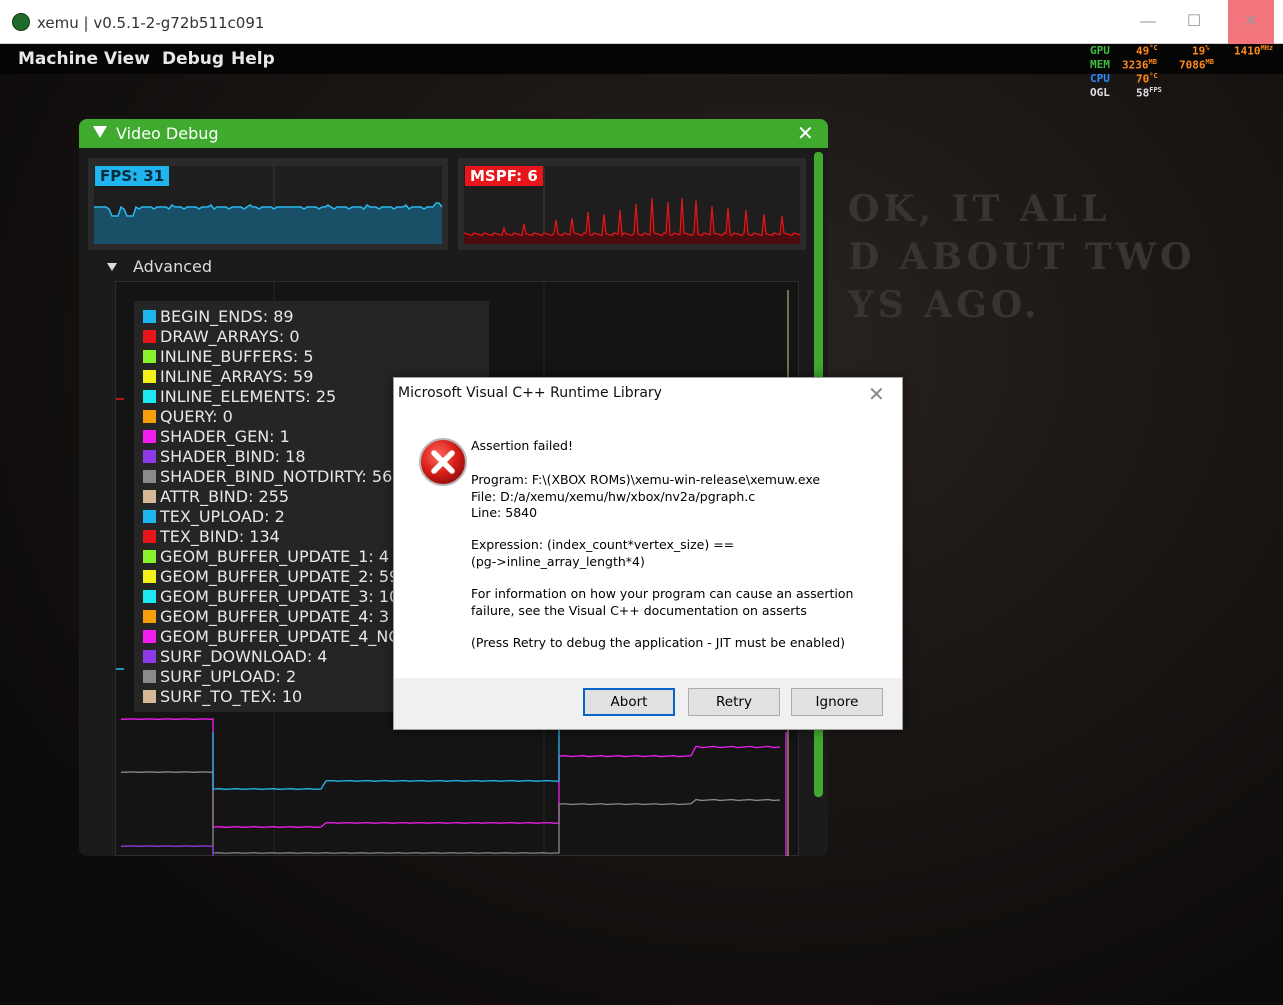 The width and height of the screenshot is (1283, 1005). Describe the element at coordinates (1147, 51) in the screenshot. I see `osd-gpu-temp: 49°C` at that location.